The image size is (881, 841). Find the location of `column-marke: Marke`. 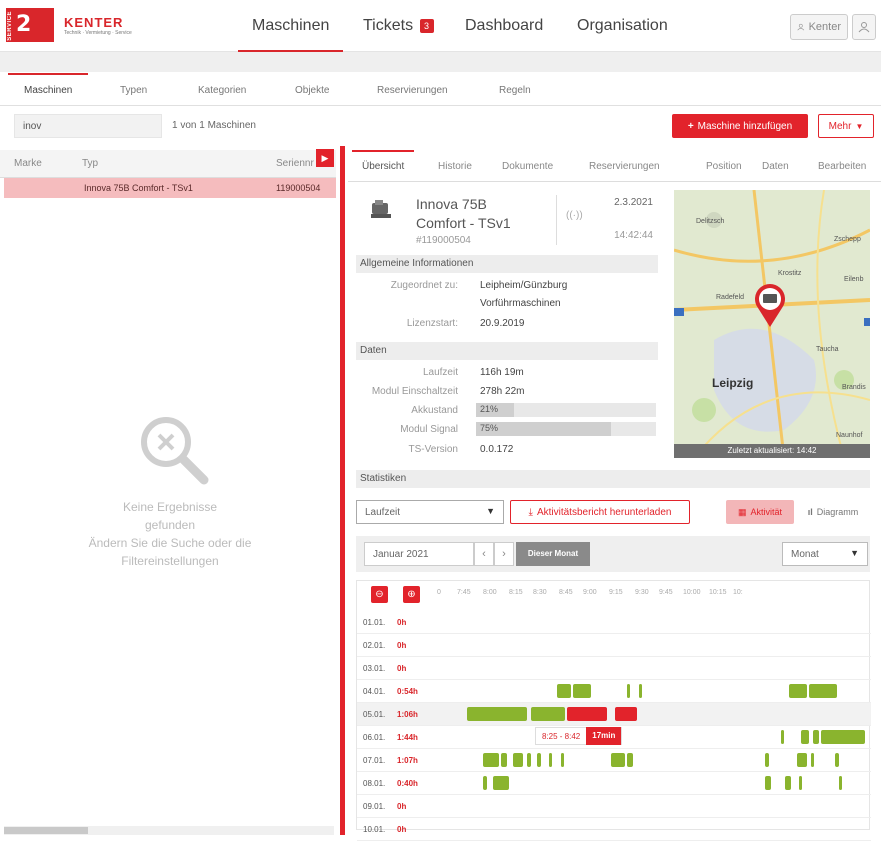

column-marke: Marke is located at coordinates (28, 163).